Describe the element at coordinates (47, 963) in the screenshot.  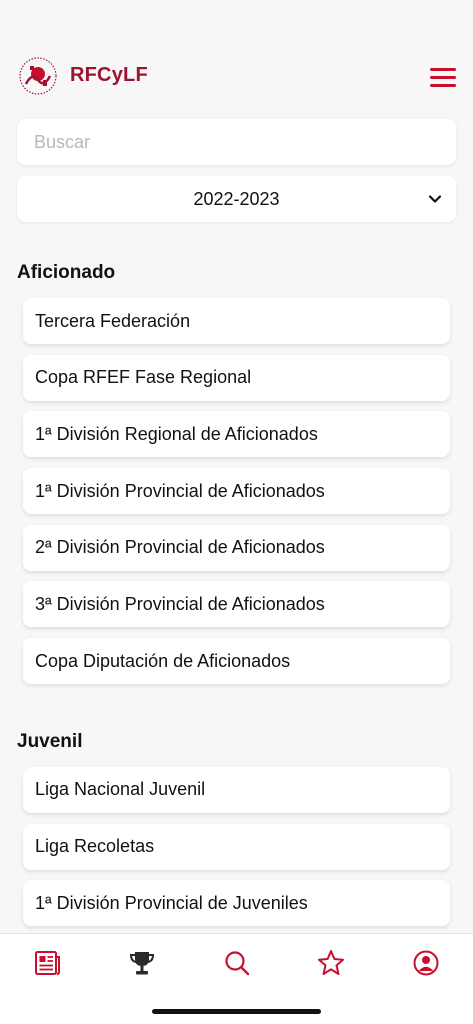
I see `news-icon` at that location.